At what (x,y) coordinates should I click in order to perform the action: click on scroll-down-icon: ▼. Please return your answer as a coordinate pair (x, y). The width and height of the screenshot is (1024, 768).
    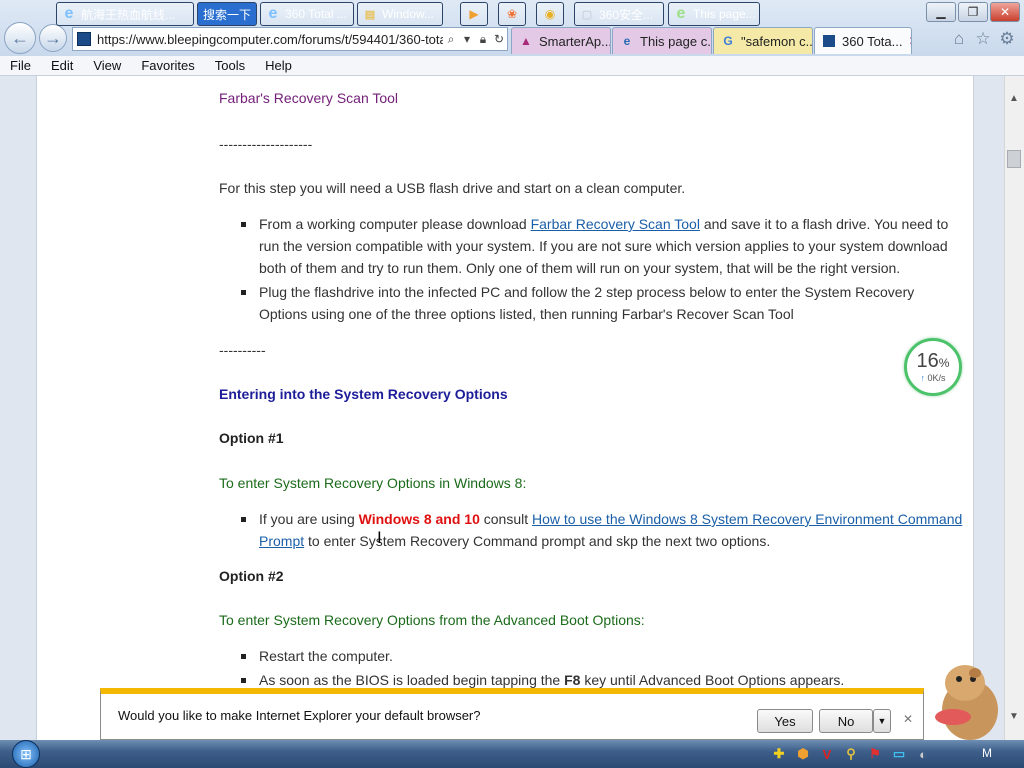
    Looking at the image, I should click on (1014, 716).